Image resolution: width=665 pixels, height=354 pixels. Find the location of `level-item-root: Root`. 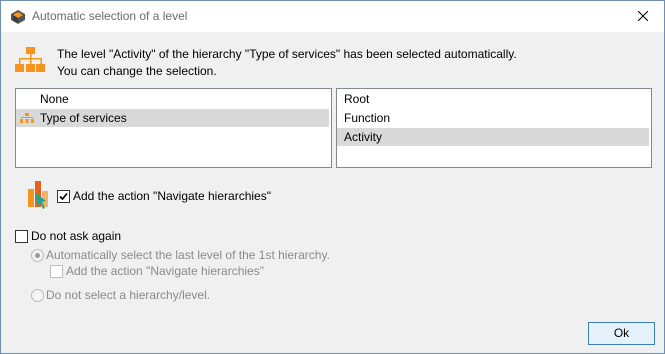

level-item-root: Root is located at coordinates (493, 99).